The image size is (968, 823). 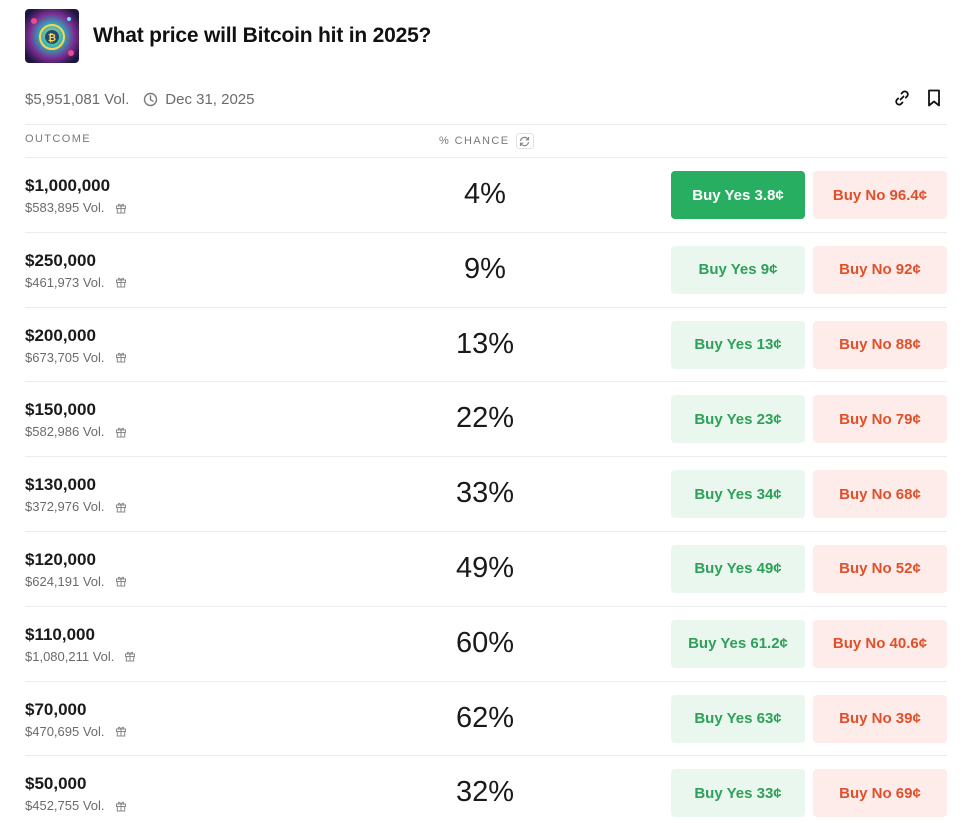 What do you see at coordinates (65, 507) in the screenshot?
I see `outcome-volume: $372,976 Vol.` at bounding box center [65, 507].